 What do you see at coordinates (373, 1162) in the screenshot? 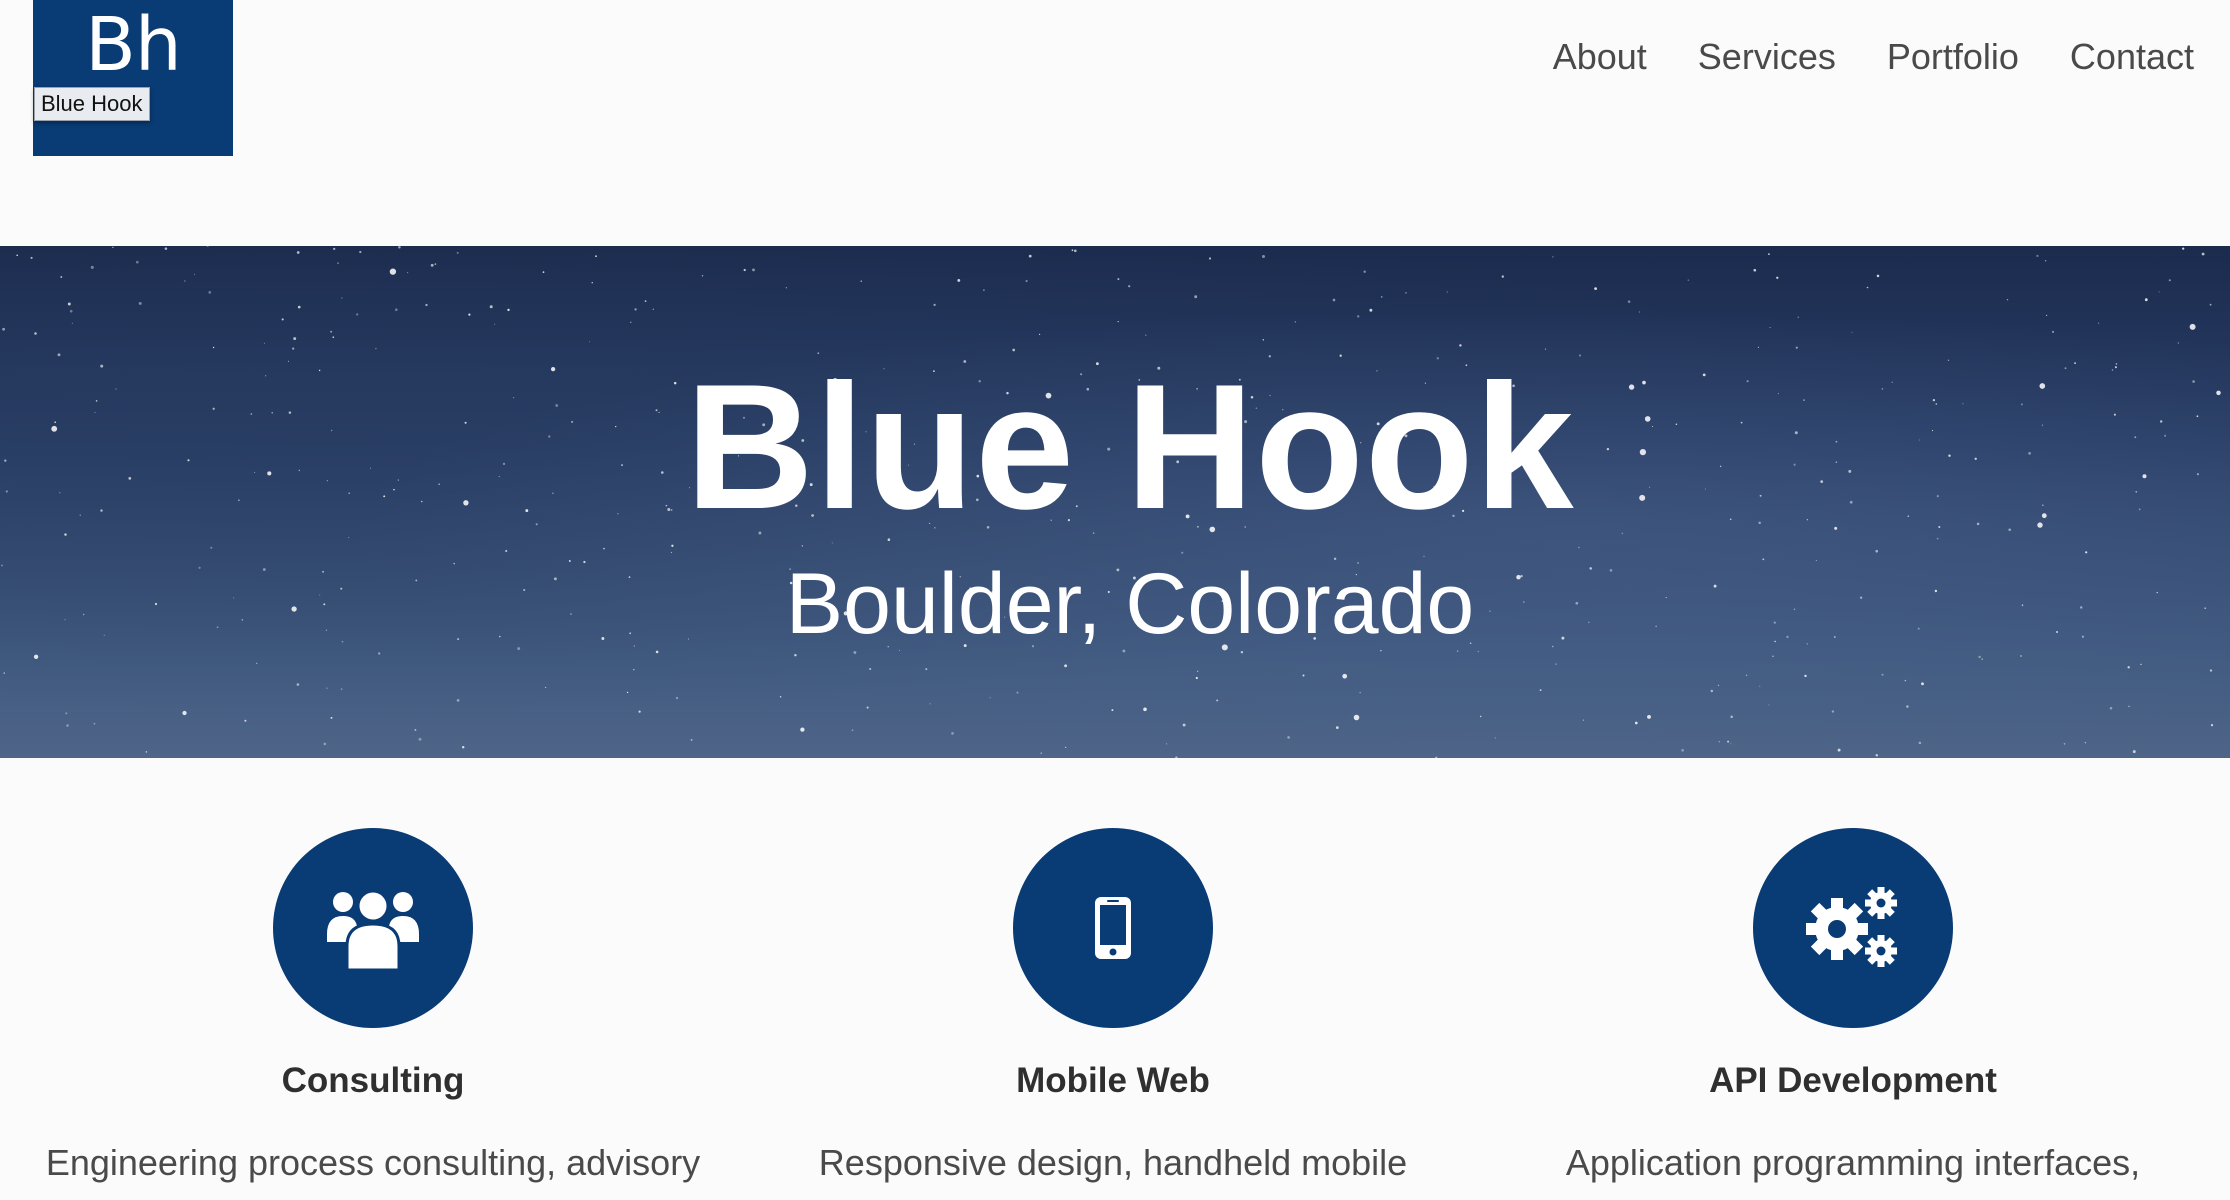
I see `service-description: Engineering process consulting, advisory` at bounding box center [373, 1162].